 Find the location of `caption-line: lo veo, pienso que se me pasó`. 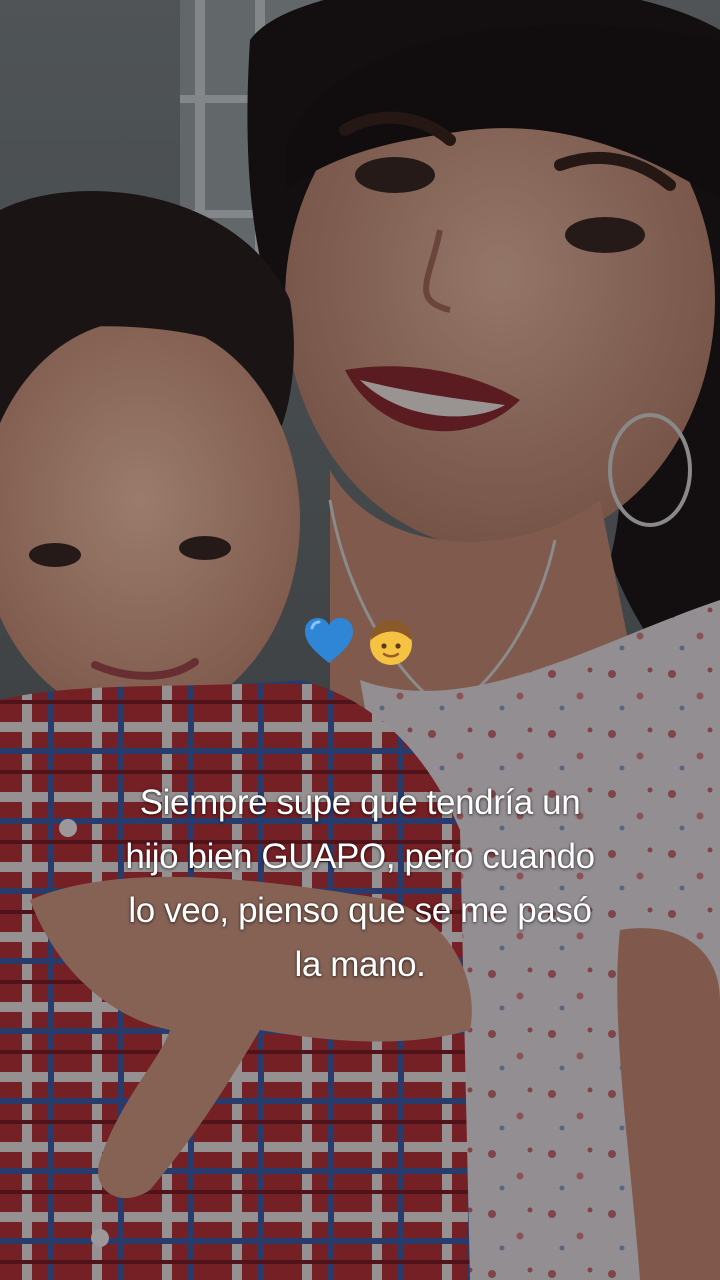

caption-line: lo veo, pienso que se me pasó is located at coordinates (360, 910).